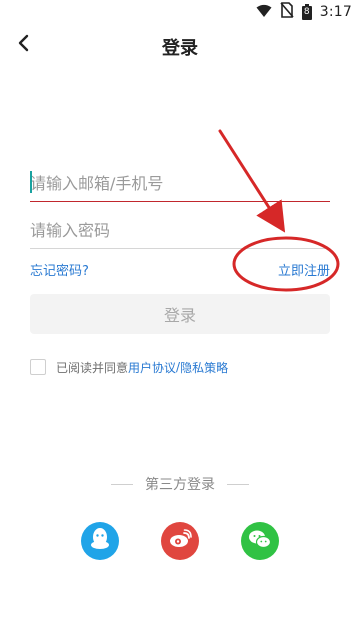 This screenshot has width=360, height=640. Describe the element at coordinates (38, 367) in the screenshot. I see `agree-checkbox` at that location.